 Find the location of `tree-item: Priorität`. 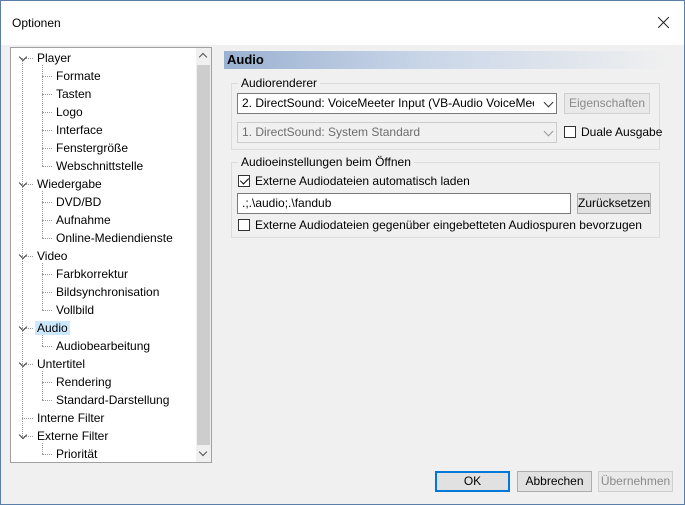

tree-item: Priorität is located at coordinates (76, 453).